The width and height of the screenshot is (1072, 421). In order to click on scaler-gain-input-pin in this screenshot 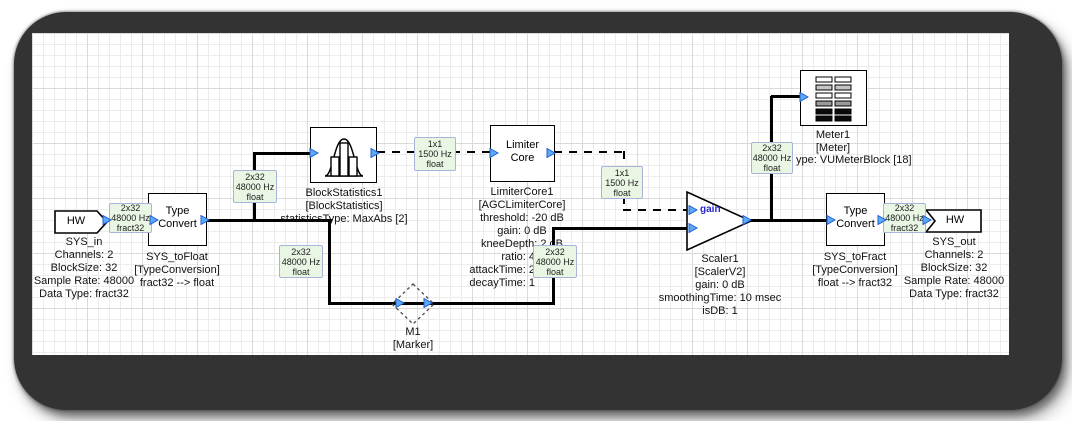, I will do `click(693, 210)`.